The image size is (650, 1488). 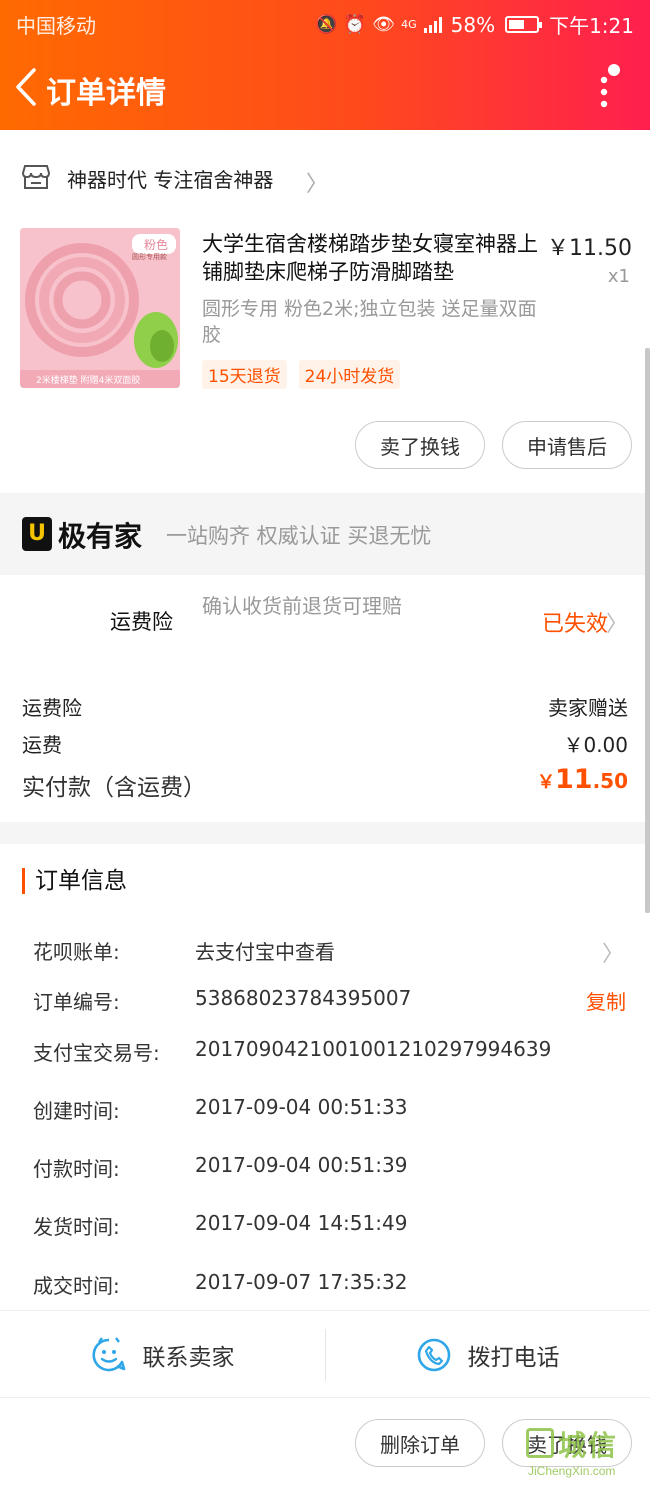 What do you see at coordinates (572, 1471) in the screenshot?
I see `watermark-sub: JiChengXin.com` at bounding box center [572, 1471].